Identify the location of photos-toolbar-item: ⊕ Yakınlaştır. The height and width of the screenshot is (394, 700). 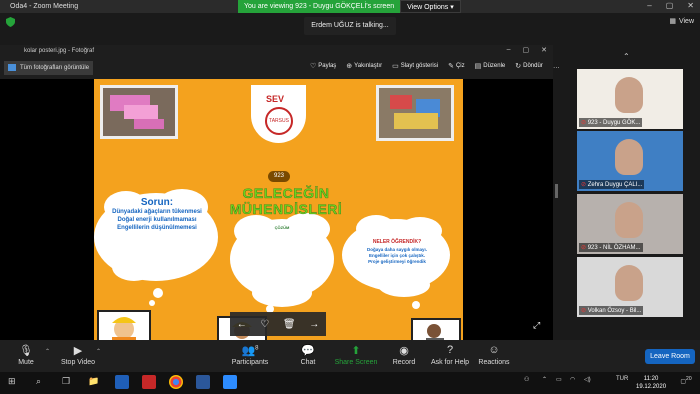
(364, 66).